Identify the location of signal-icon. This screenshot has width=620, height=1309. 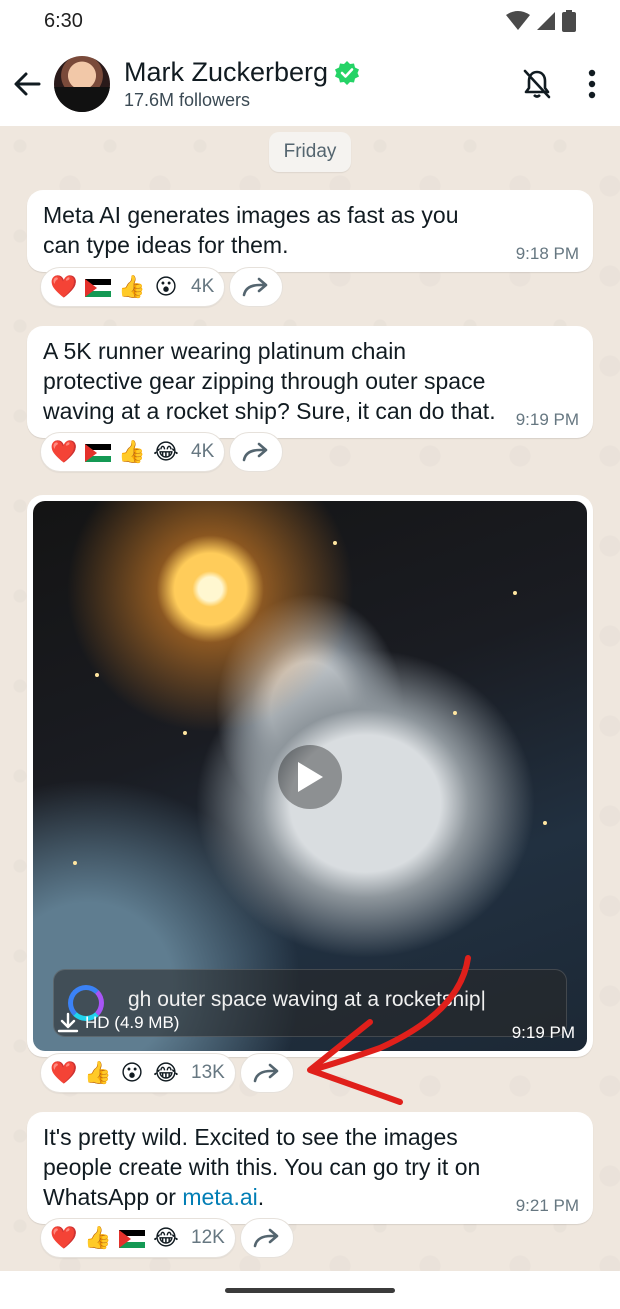
(546, 21).